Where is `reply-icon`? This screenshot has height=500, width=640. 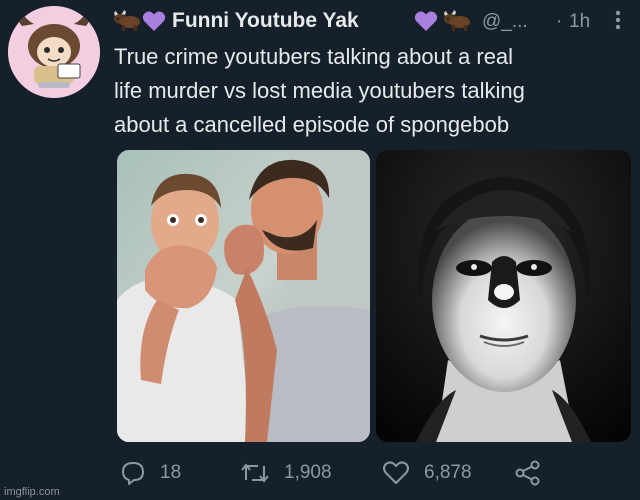
reply-icon is located at coordinates (140, 473).